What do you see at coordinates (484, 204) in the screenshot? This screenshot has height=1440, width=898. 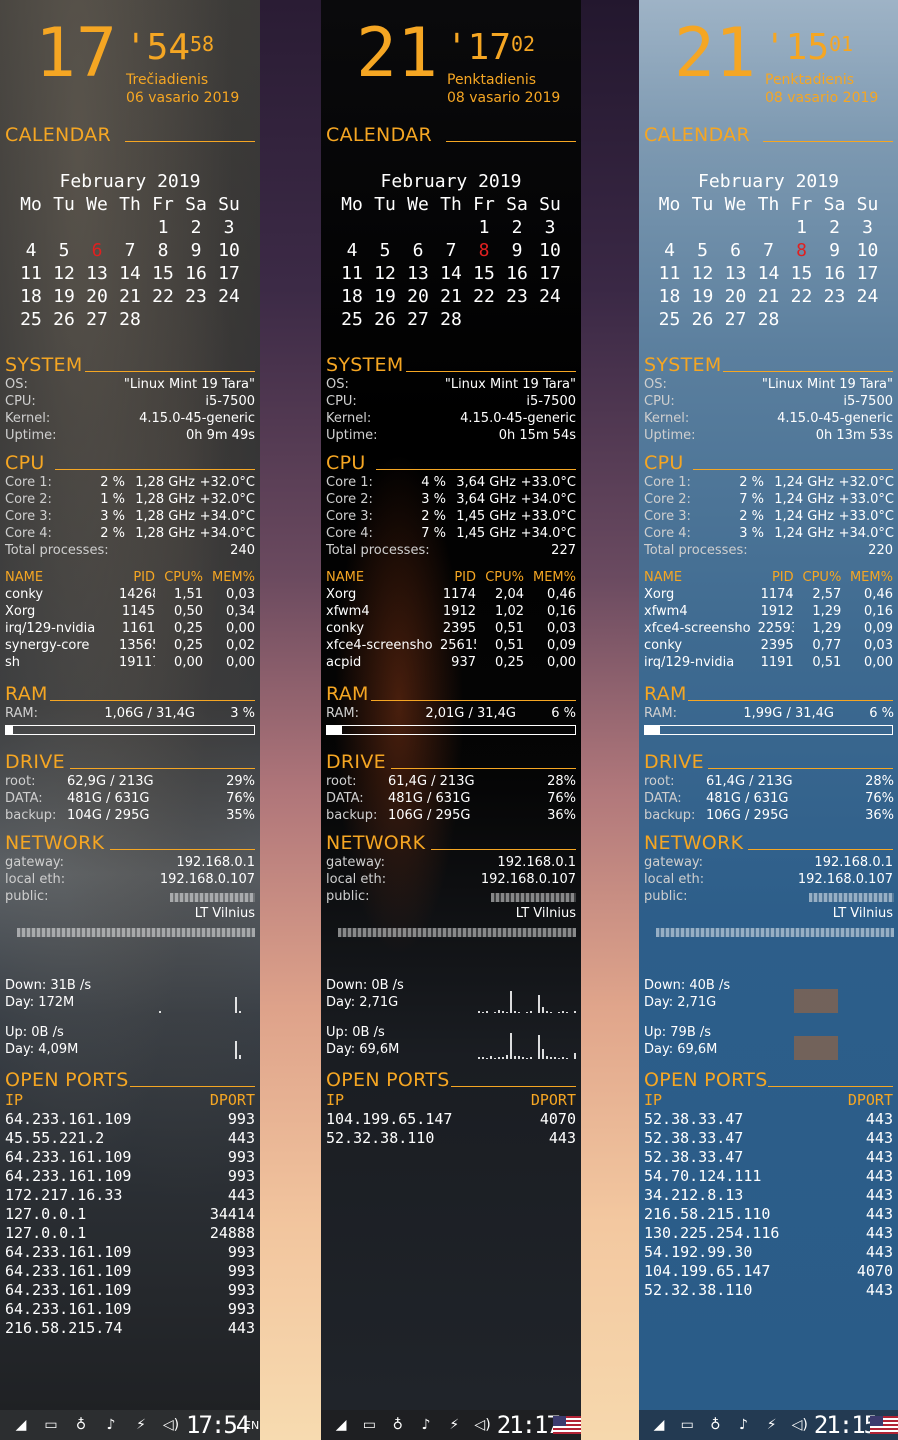 I see `weekday-label: Fr` at bounding box center [484, 204].